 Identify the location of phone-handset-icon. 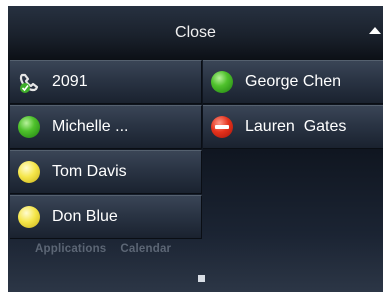
(29, 82).